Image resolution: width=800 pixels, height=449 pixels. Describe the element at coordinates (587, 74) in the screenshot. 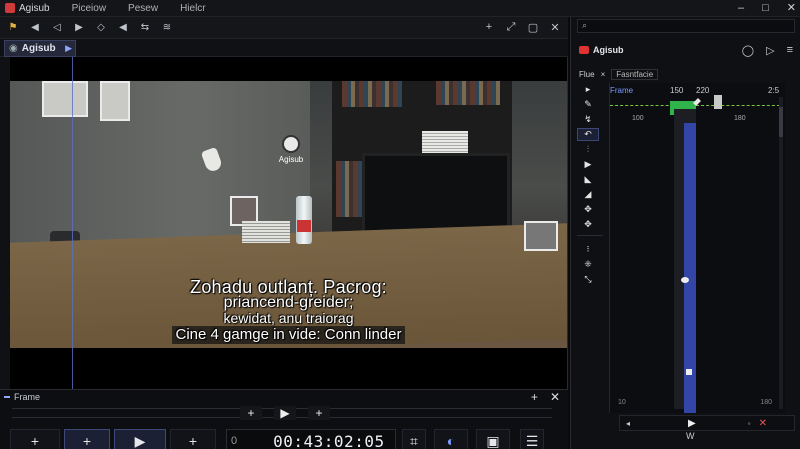

I see `tab-file: Flue` at that location.